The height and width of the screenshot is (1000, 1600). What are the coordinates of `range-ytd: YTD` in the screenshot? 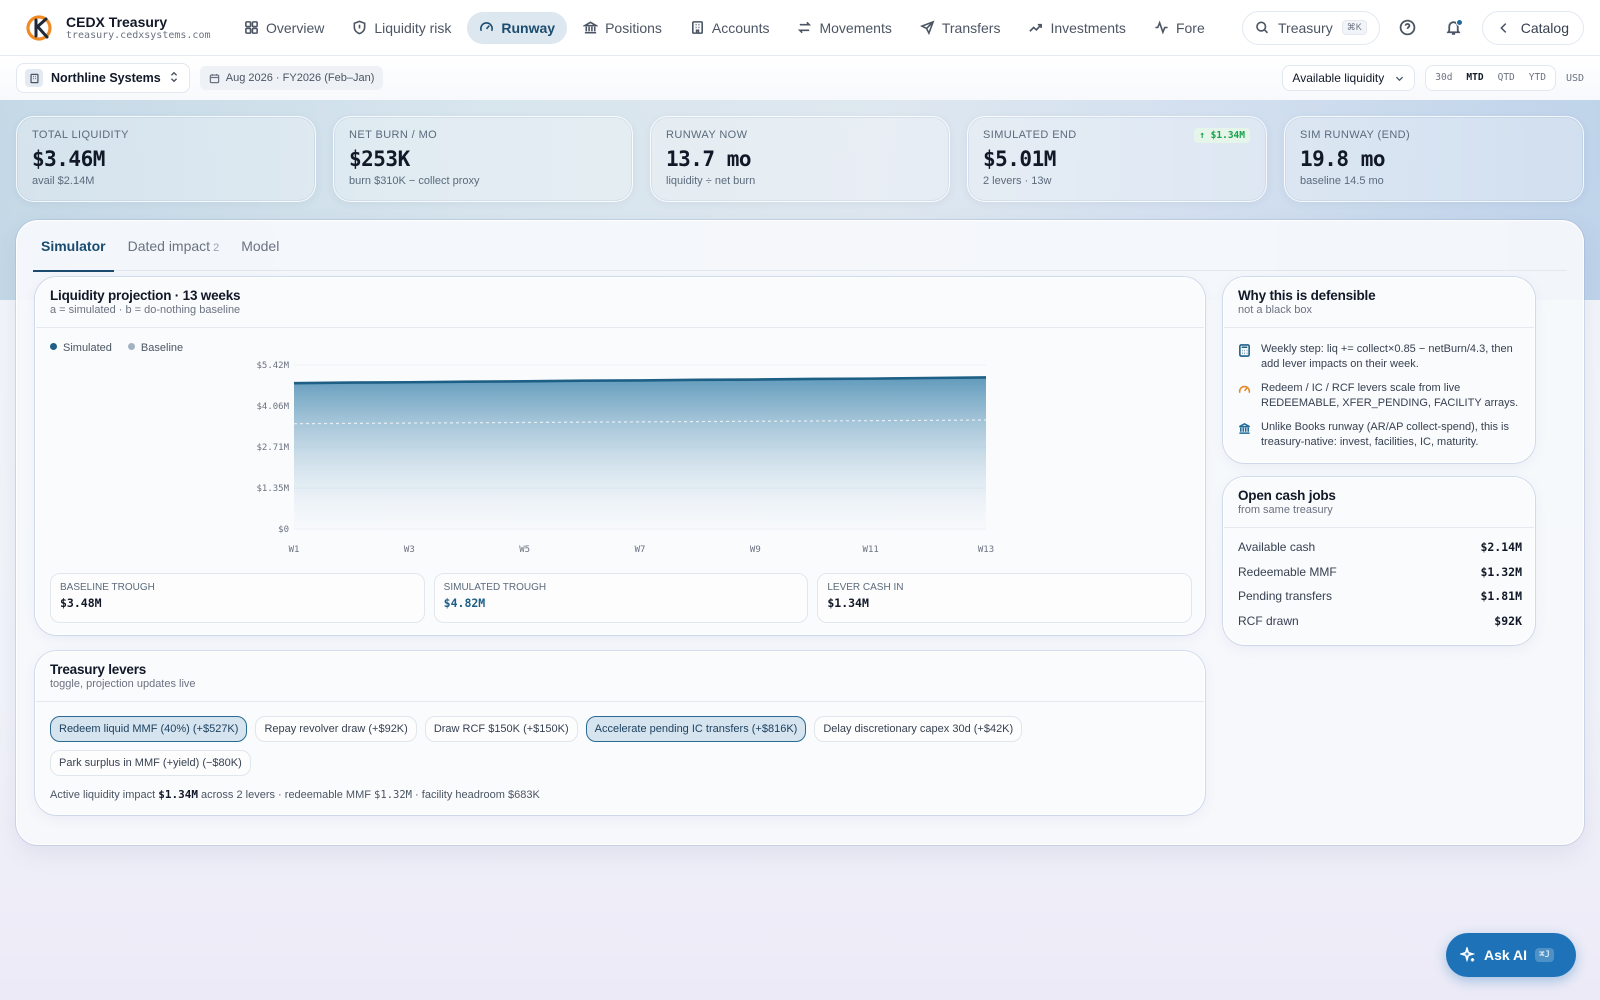 It's located at (1537, 78).